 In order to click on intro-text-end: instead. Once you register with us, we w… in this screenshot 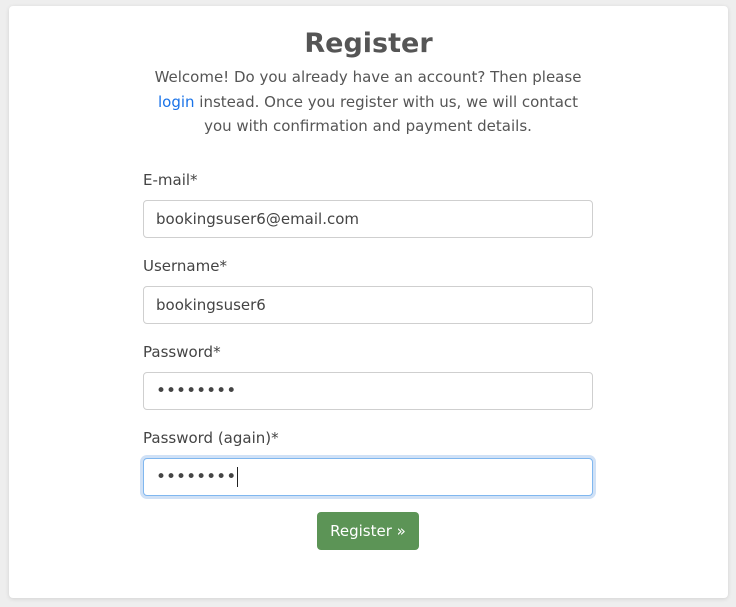, I will do `click(386, 114)`.